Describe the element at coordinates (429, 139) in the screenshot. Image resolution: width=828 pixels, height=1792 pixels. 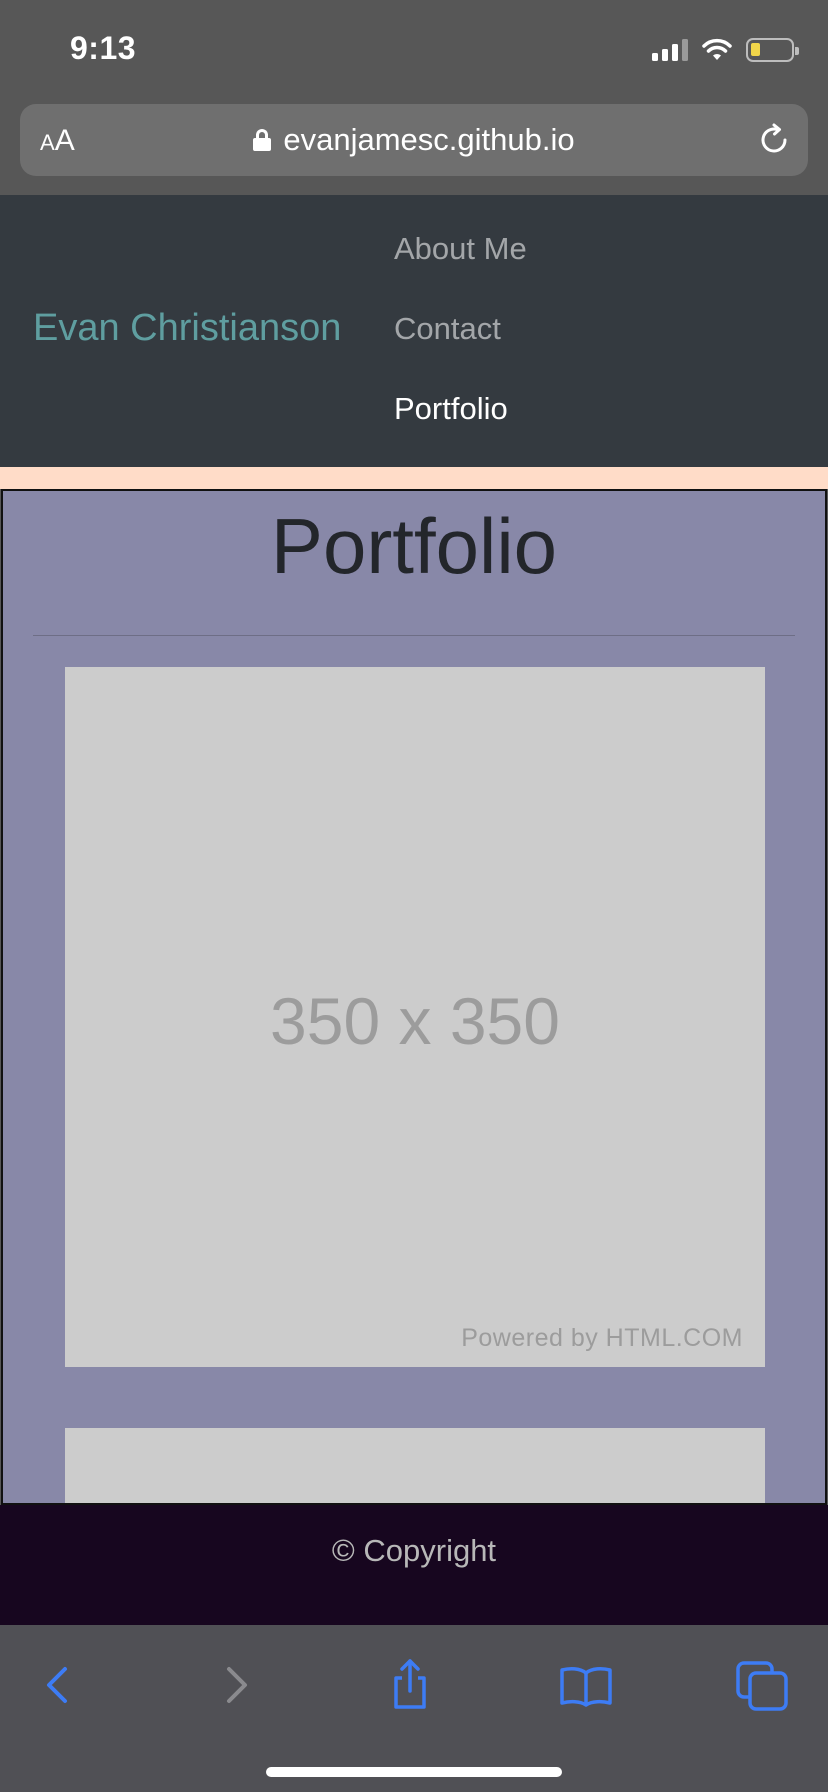
I see `url-text: evanjamesc.github.io` at that location.